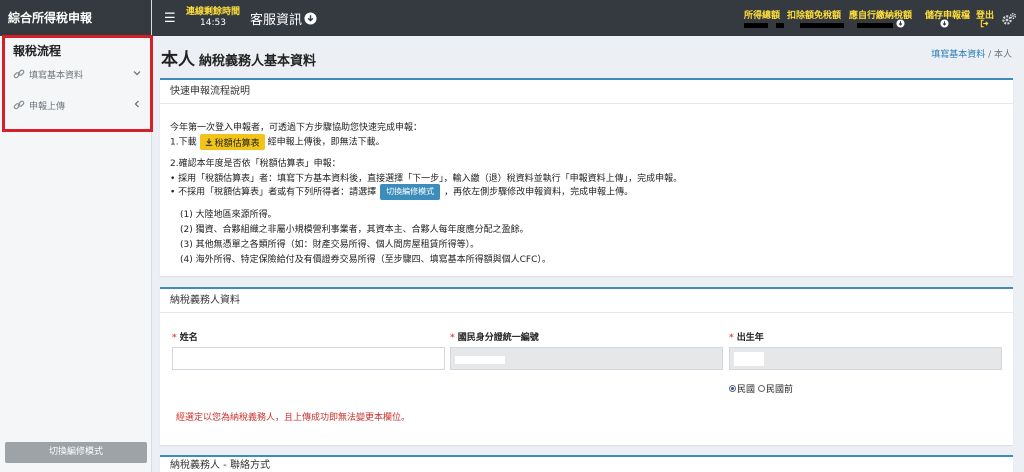 The width and height of the screenshot is (1024, 472). Describe the element at coordinates (865, 358) in the screenshot. I see `birth-year-field` at that location.